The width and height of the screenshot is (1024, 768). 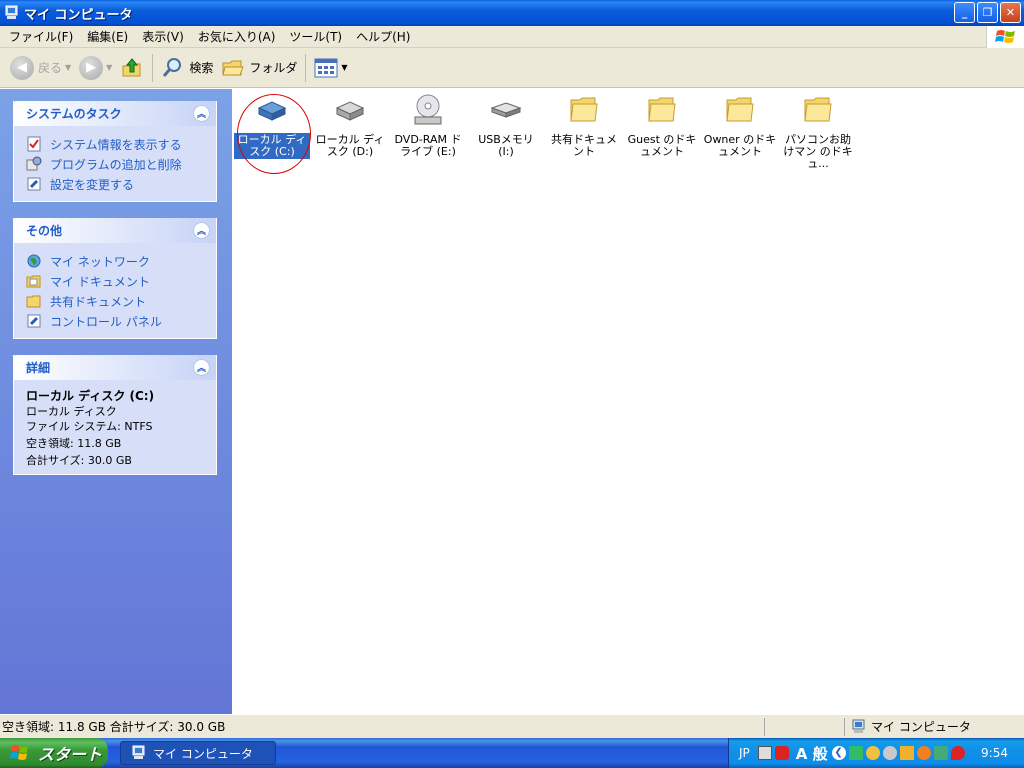 I want to click on folder-shared-documents: 共有ドキュメント, so click(x=584, y=126).